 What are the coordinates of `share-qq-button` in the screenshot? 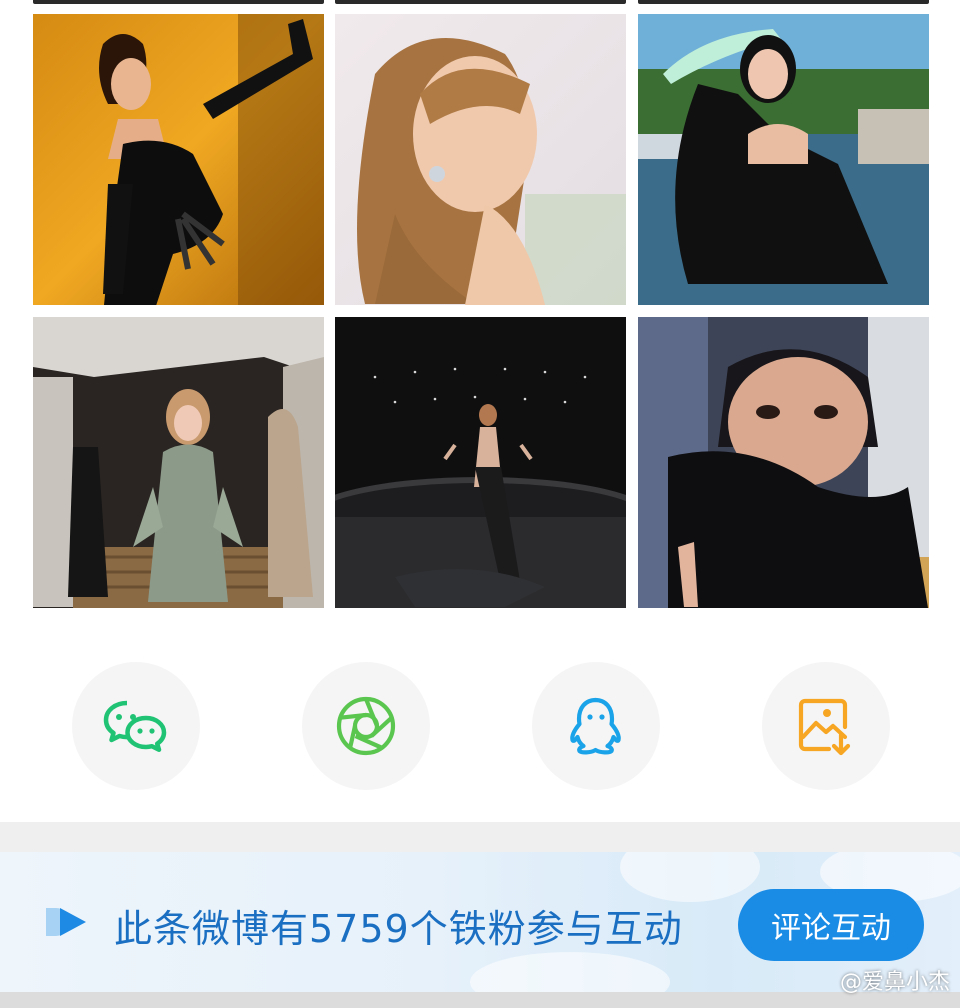 It's located at (596, 726).